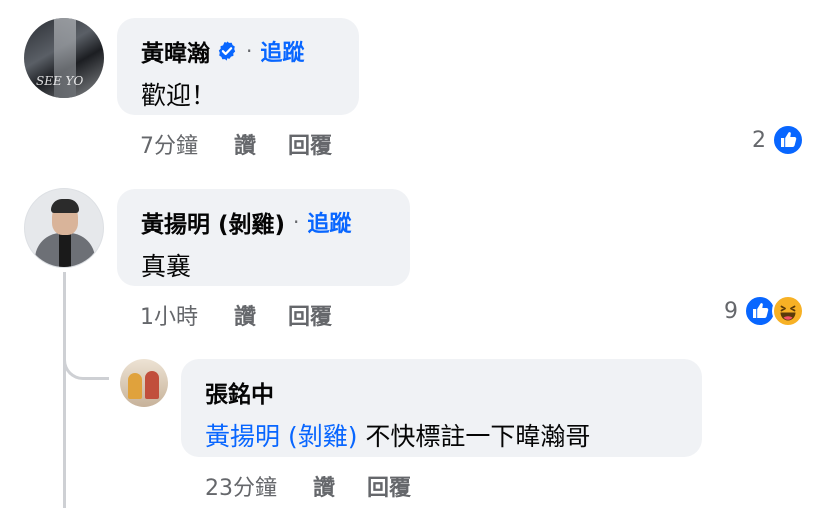  I want to click on avatar-graphic: SEE YO, so click(60, 81).